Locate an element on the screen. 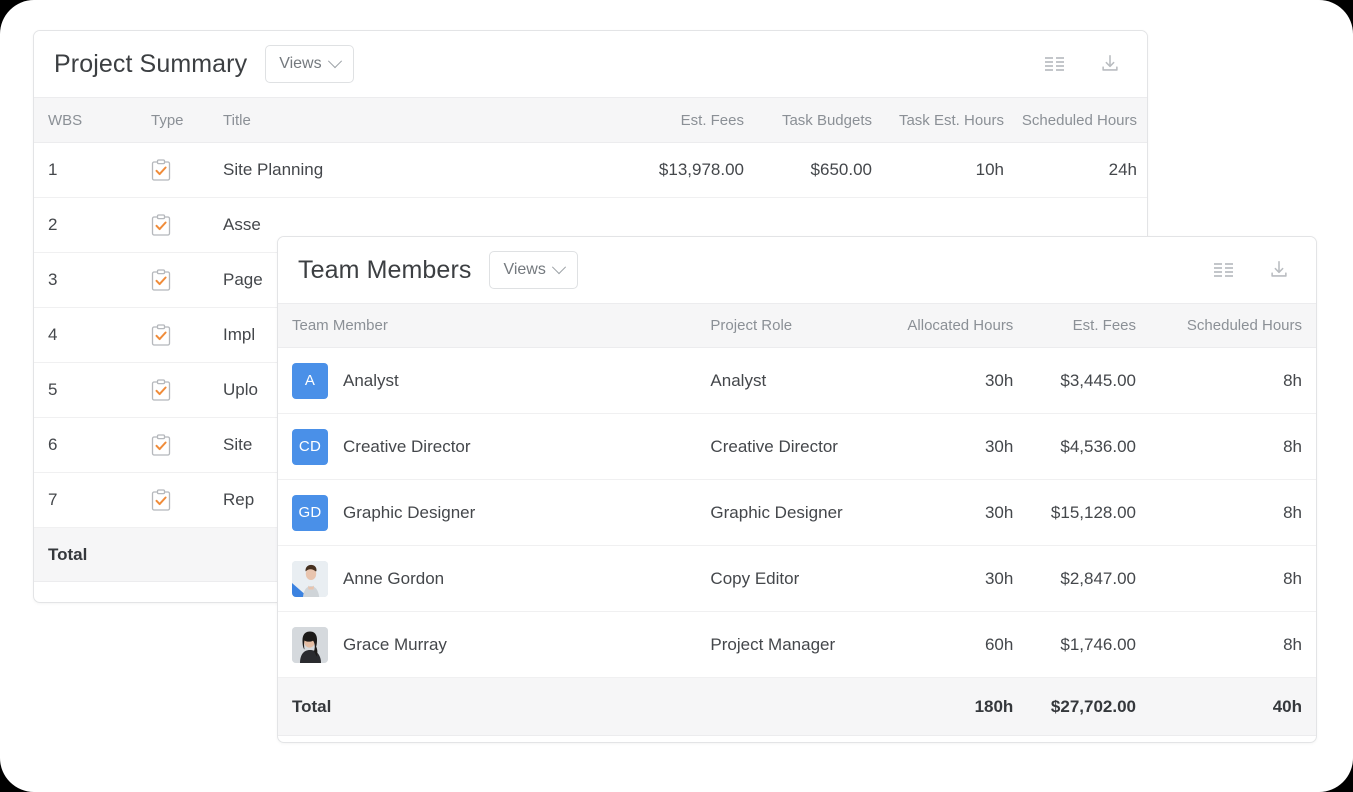 The width and height of the screenshot is (1353, 792). column-header-wbs: WBS is located at coordinates (86, 120).